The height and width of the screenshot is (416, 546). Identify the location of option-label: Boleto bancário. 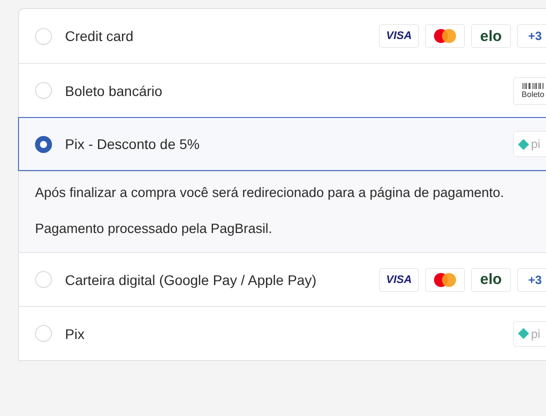
(114, 91).